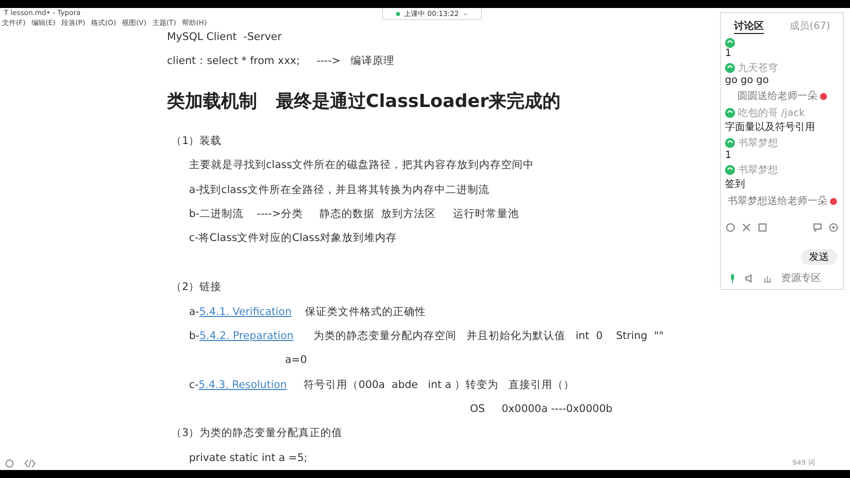 This screenshot has height=478, width=850. Describe the element at coordinates (293, 238) in the screenshot. I see `document-line: c-将Class文件对应的Class对象放到堆内存` at that location.